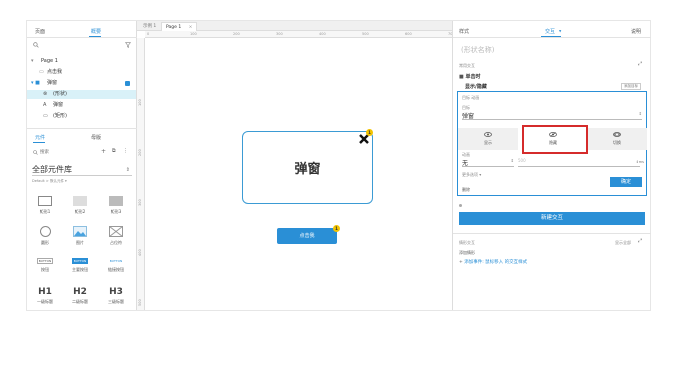 This screenshot has width=680, height=384. Describe the element at coordinates (579, 162) in the screenshot. I see `animation-duration-input: 500` at that location.